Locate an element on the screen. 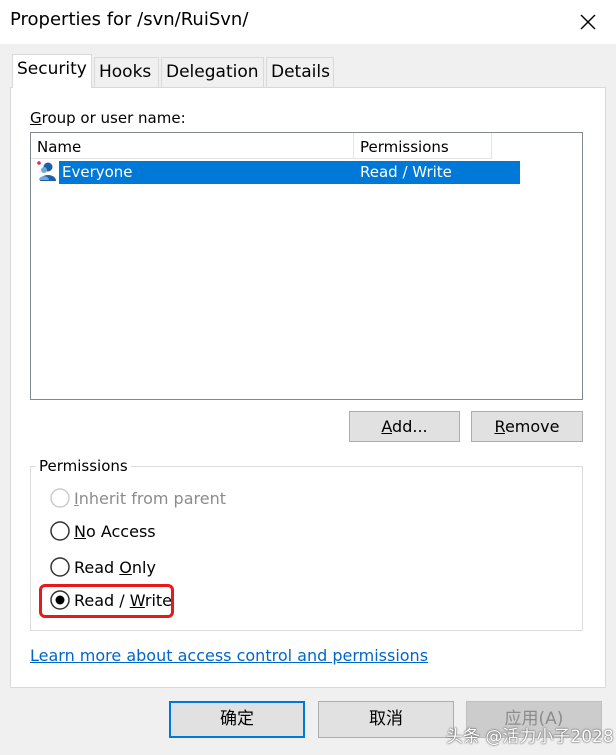  add-button-mnemonic: A is located at coordinates (387, 426).